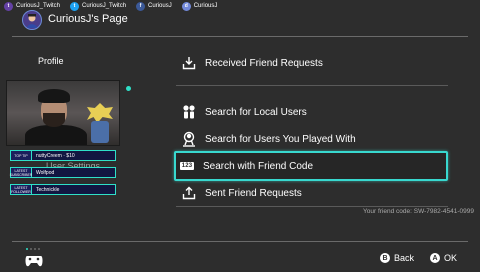 The height and width of the screenshot is (272, 480). Describe the element at coordinates (280, 139) in the screenshot. I see `menu-item-label: Search for Users You Played With` at that location.